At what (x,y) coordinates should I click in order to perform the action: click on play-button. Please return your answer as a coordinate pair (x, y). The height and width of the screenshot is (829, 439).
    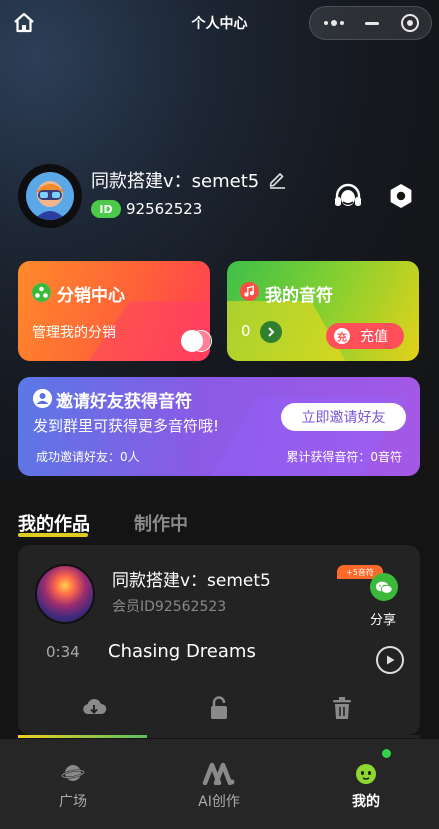
    Looking at the image, I should click on (390, 660).